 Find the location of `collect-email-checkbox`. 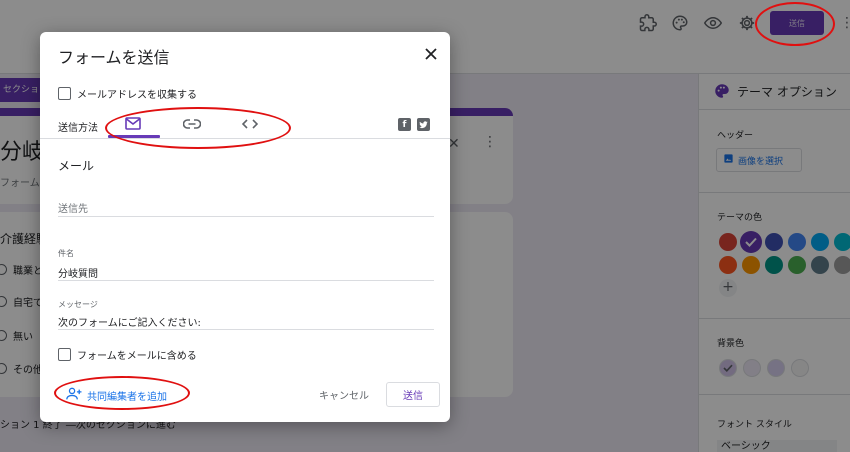

collect-email-checkbox is located at coordinates (64, 93).